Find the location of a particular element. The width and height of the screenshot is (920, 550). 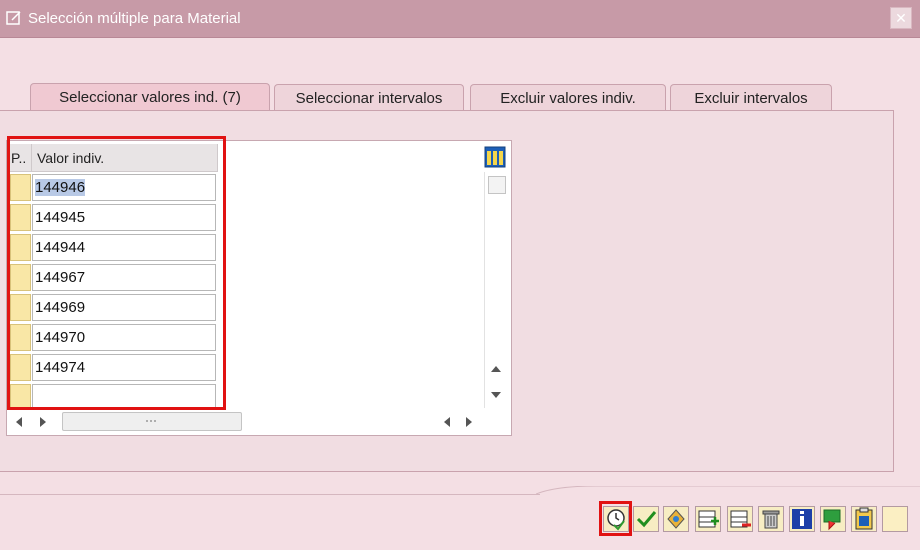

hscroll-thumb is located at coordinates (152, 421).